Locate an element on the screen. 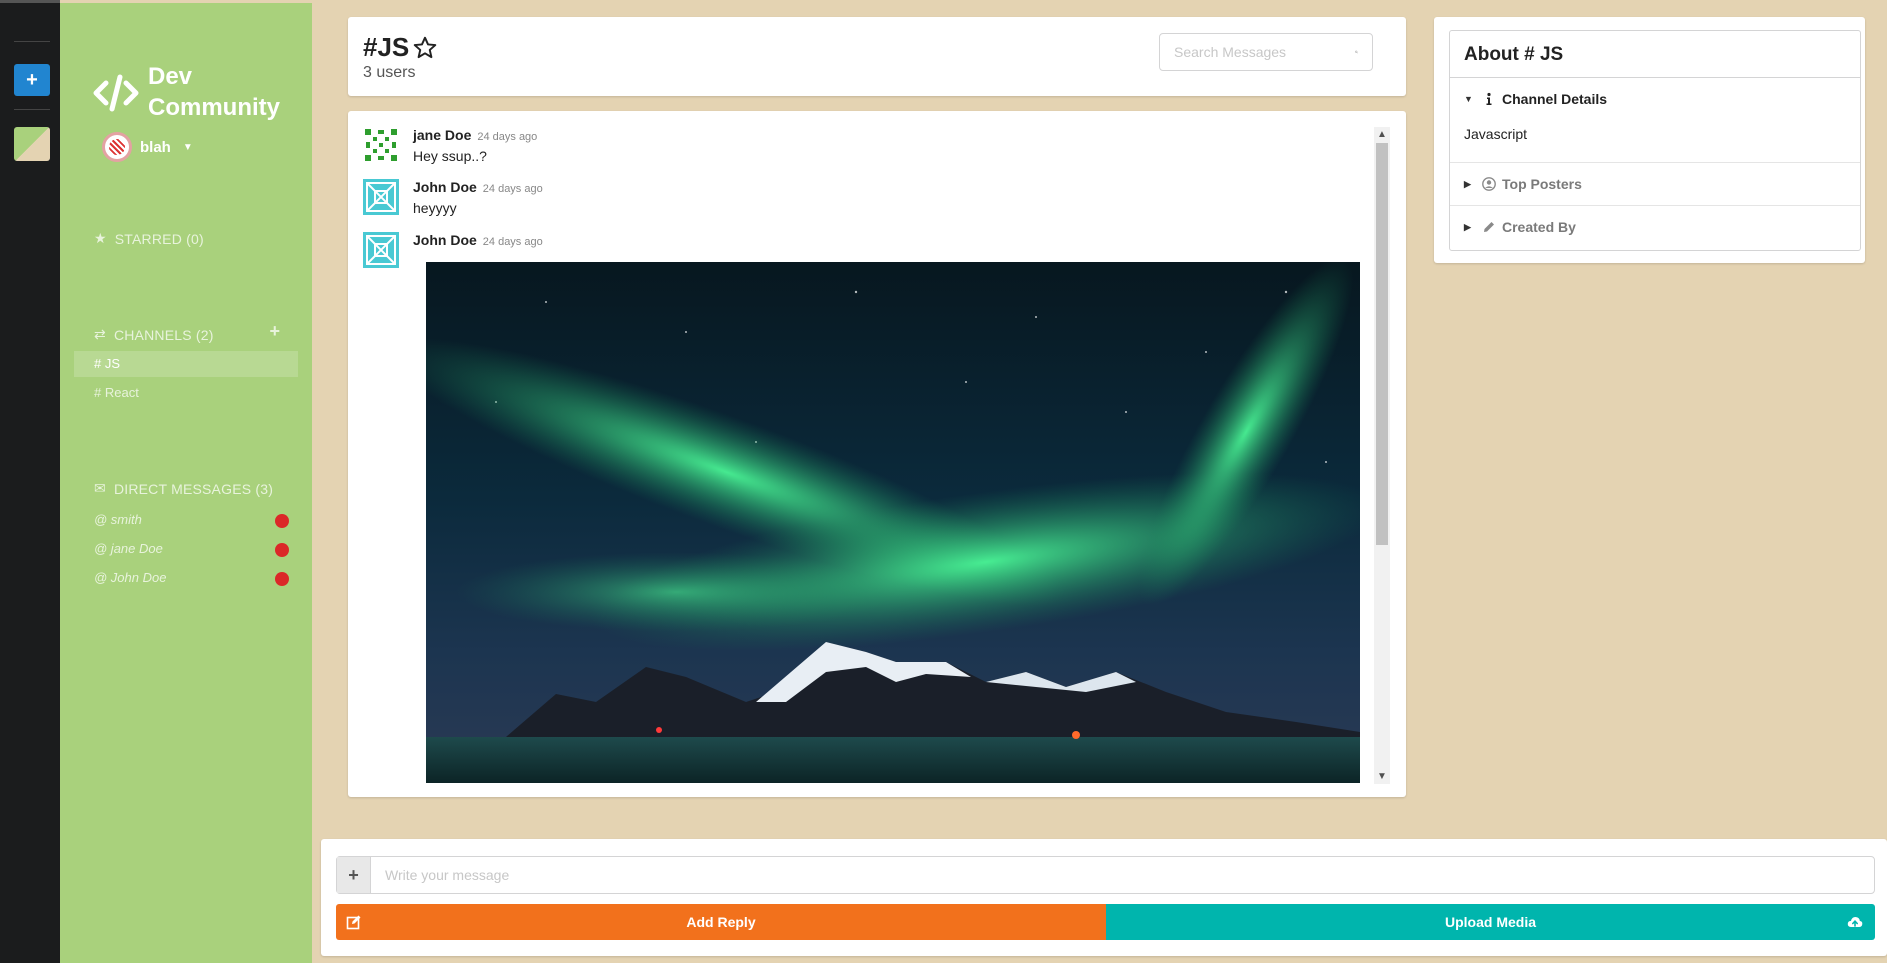  search-box is located at coordinates (1266, 52).